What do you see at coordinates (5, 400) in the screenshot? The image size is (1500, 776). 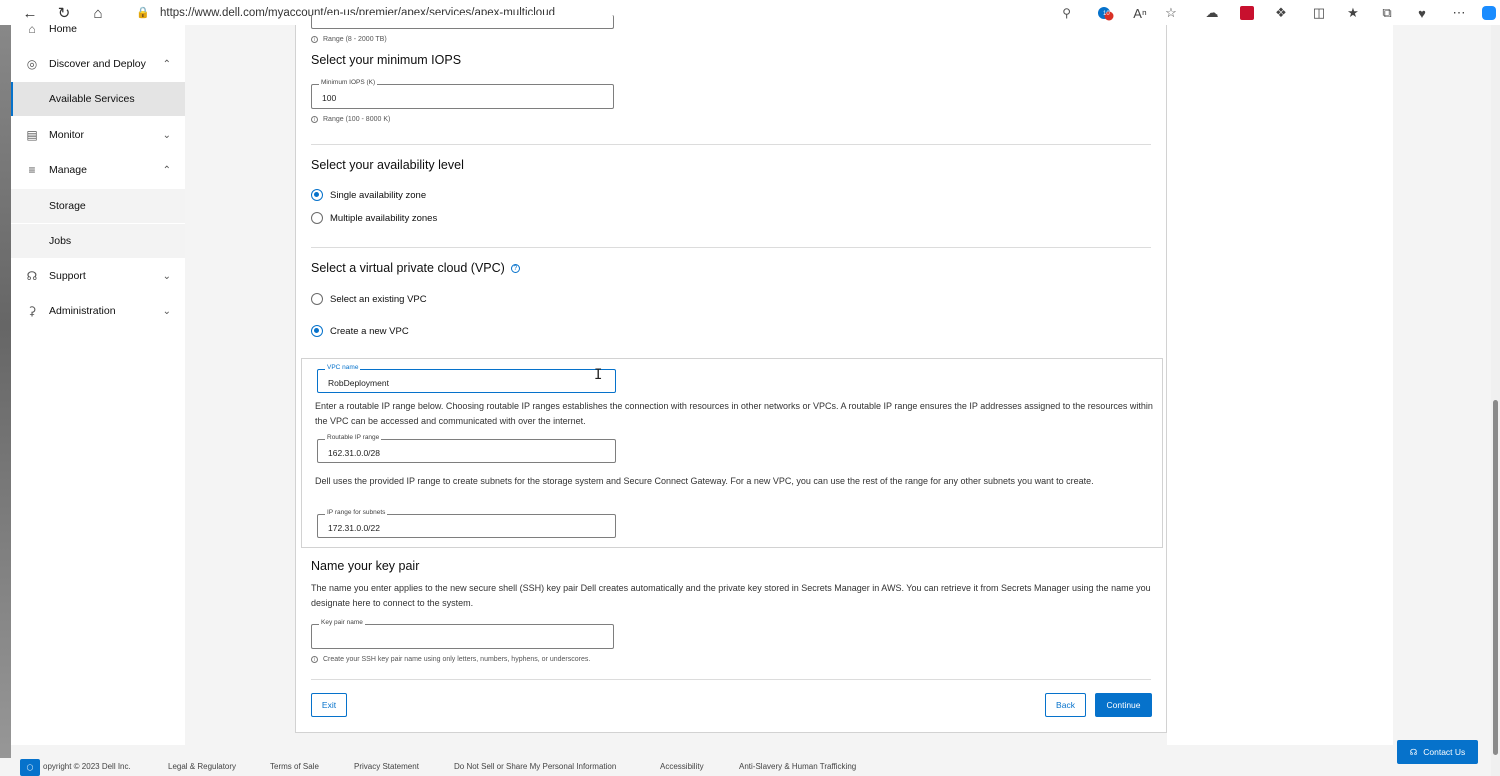 I see `desktop-edge` at bounding box center [5, 400].